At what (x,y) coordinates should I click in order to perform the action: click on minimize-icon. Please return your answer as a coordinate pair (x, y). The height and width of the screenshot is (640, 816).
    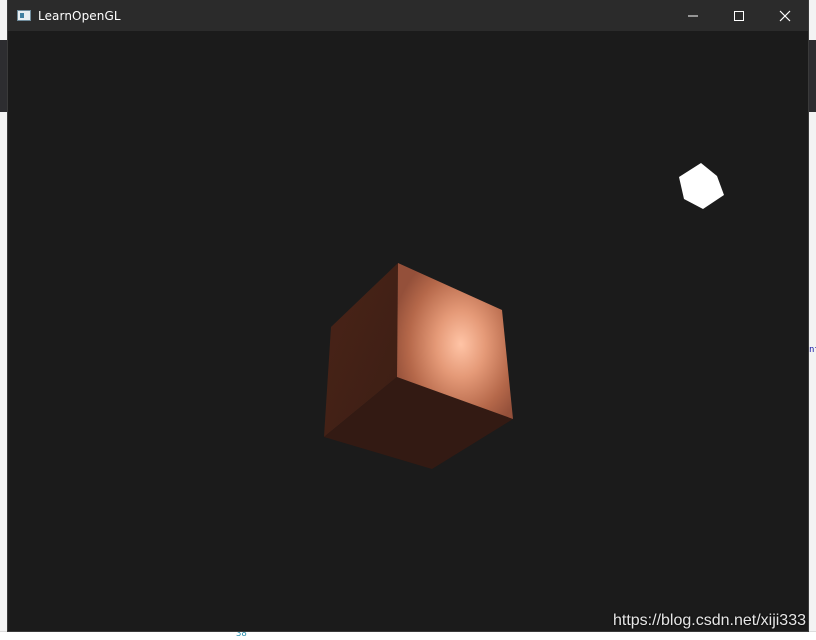
    Looking at the image, I should click on (693, 15).